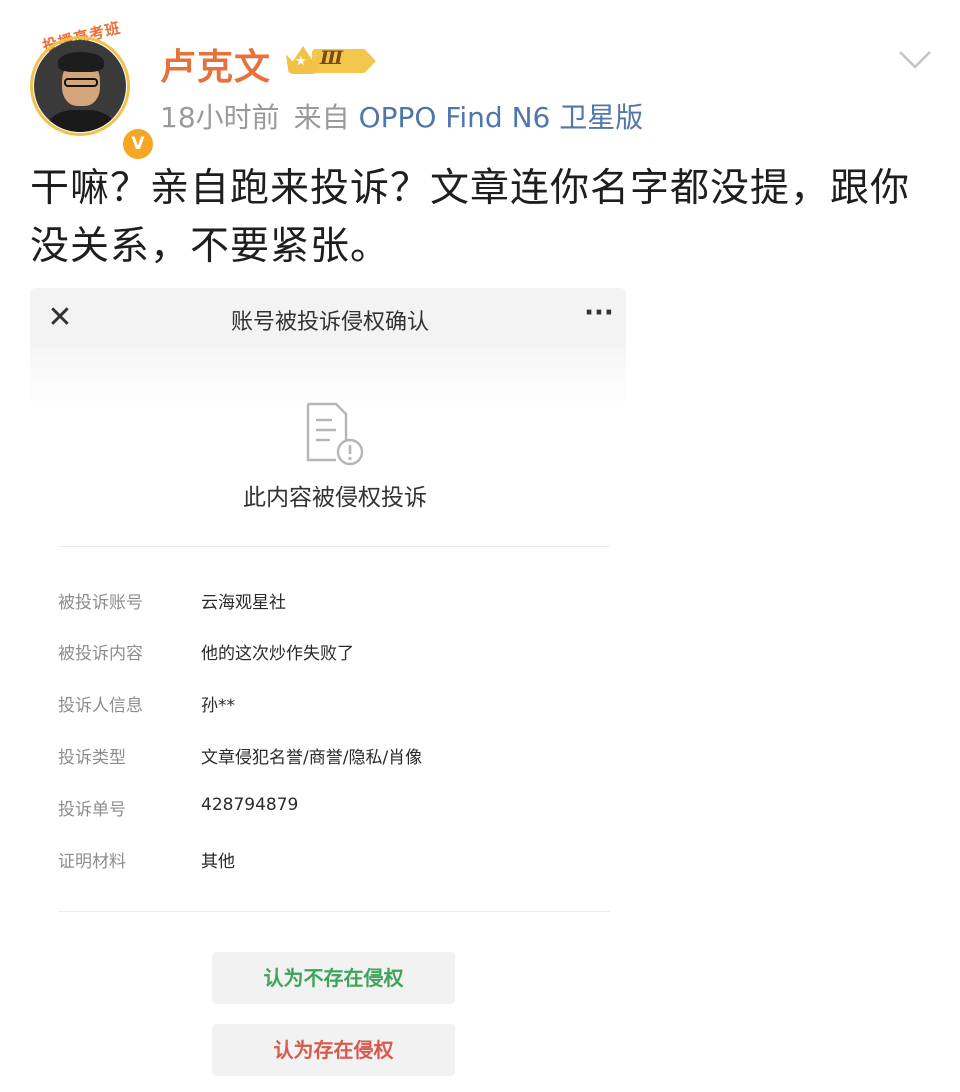 Image resolution: width=960 pixels, height=1092 pixels. What do you see at coordinates (333, 978) in the screenshot?
I see `no-infringement-button: 认为不存在侵权` at bounding box center [333, 978].